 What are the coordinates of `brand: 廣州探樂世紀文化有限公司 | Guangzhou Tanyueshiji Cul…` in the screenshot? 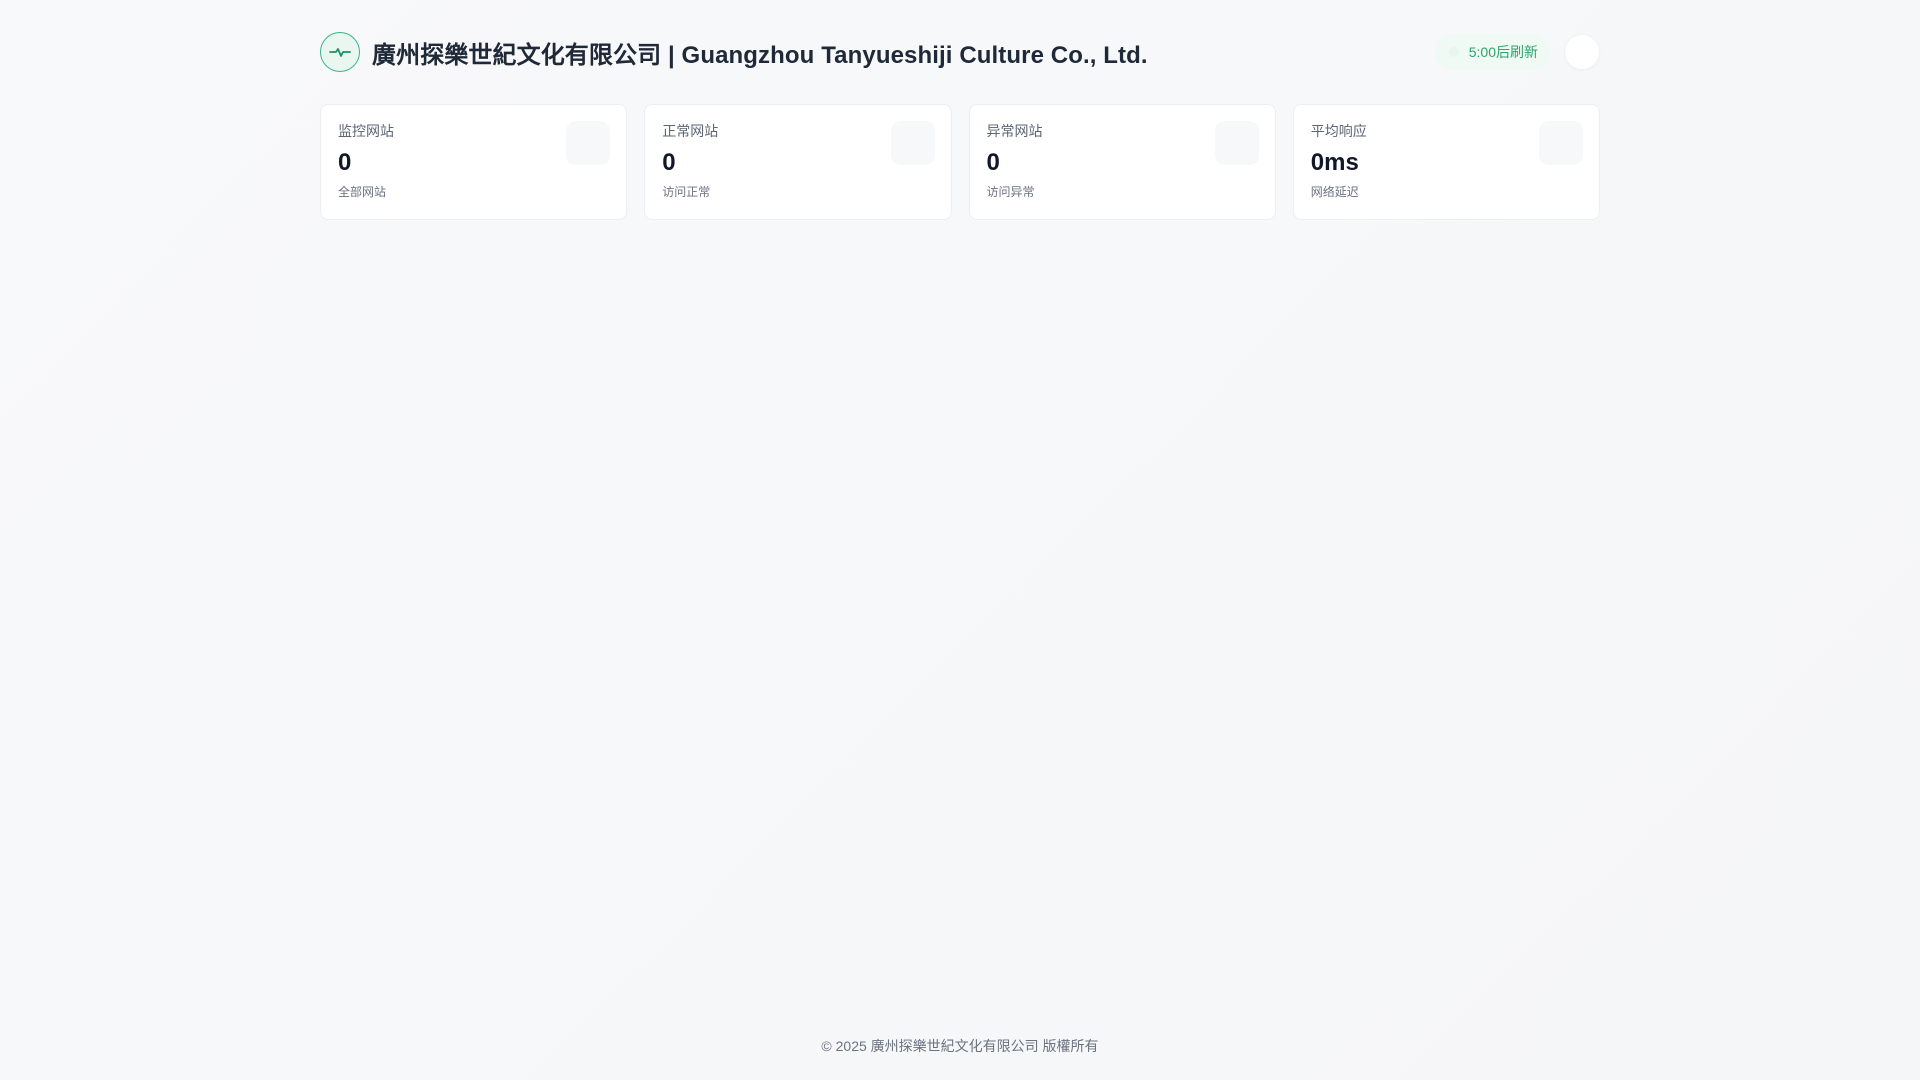 It's located at (734, 52).